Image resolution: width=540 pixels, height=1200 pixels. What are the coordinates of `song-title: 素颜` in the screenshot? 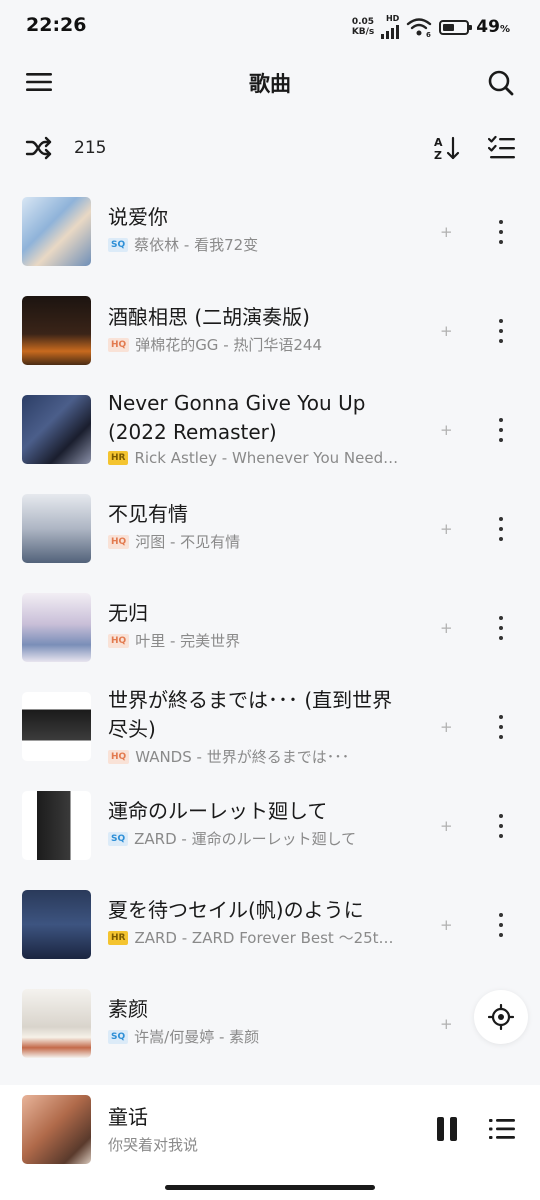 It's located at (128, 1009).